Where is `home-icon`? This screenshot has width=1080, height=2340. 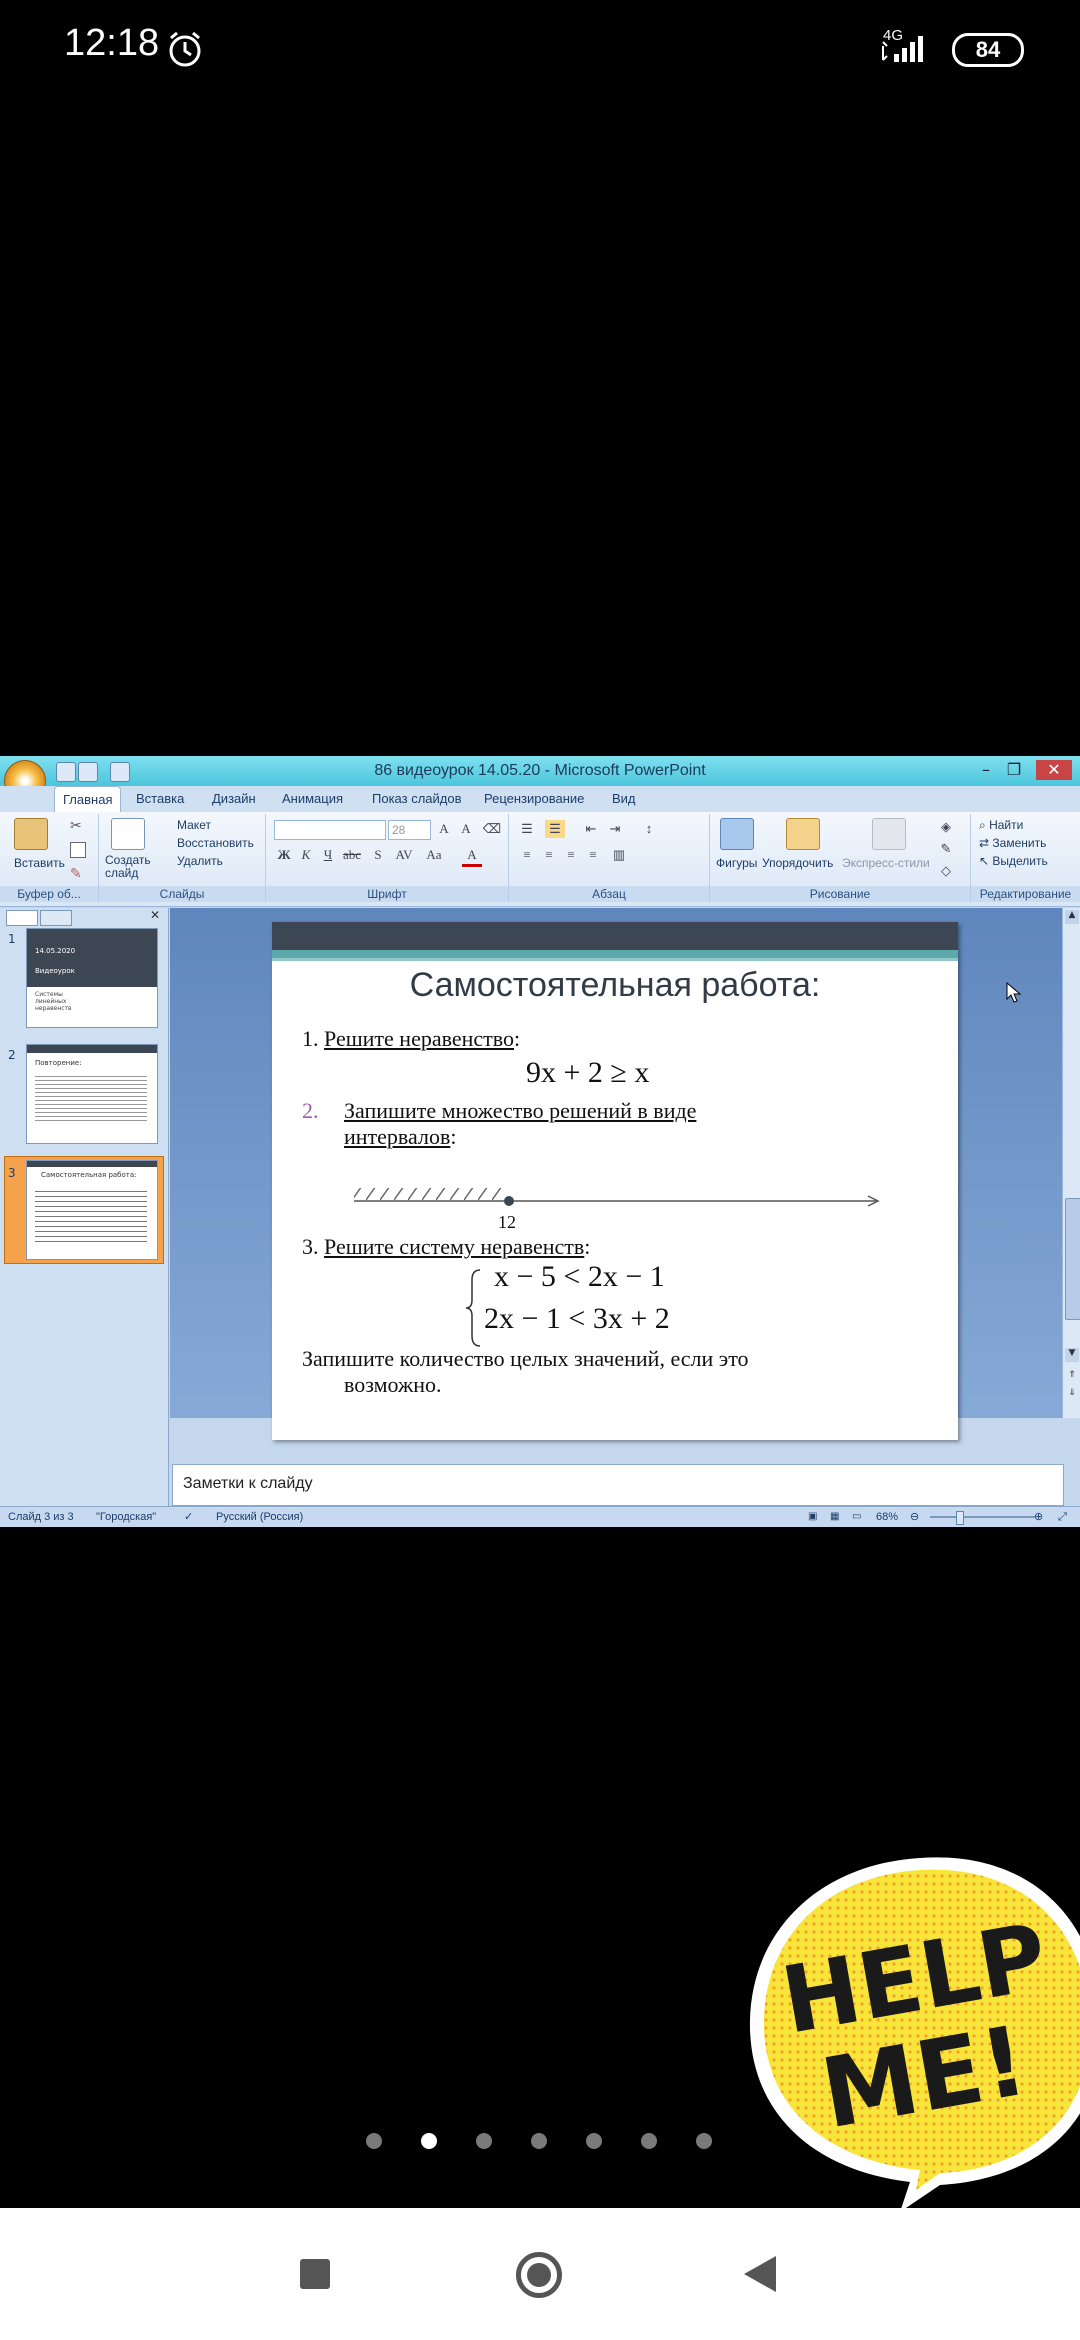 home-icon is located at coordinates (539, 2275).